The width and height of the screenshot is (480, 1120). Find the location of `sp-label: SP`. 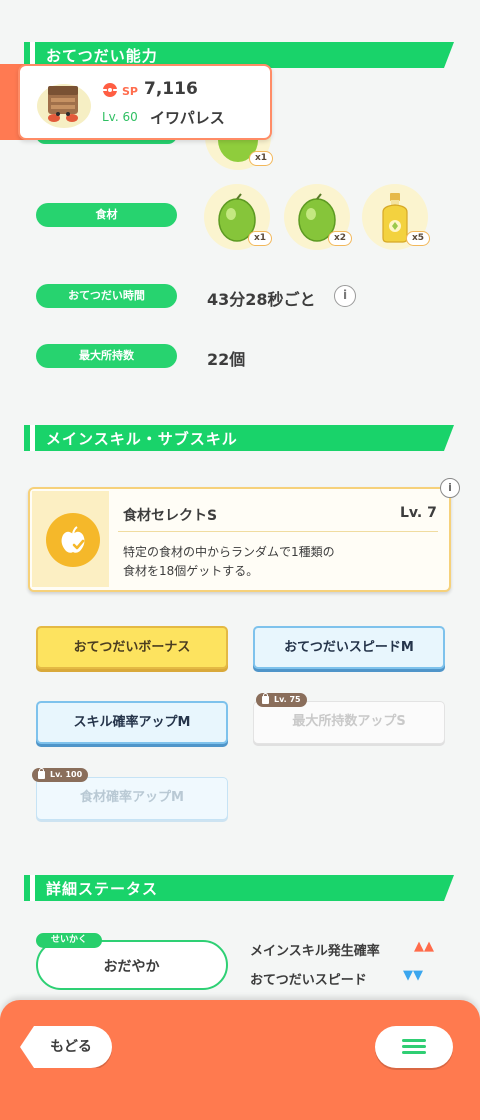

sp-label: SP is located at coordinates (130, 91).